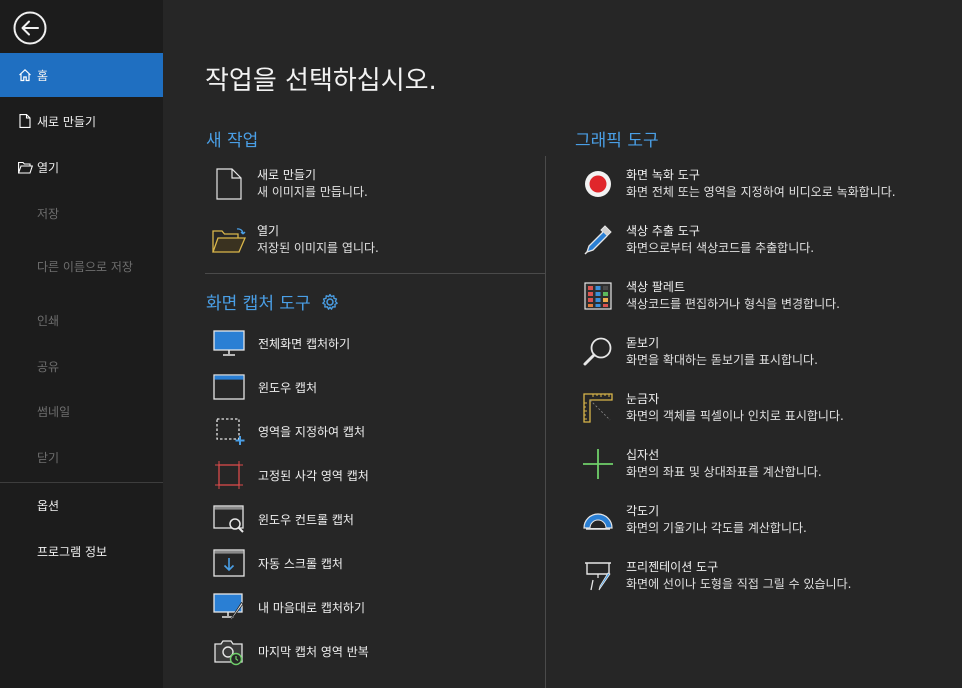  I want to click on graphic-color-picker: 색상 추출 도구 화면으로부터 색상코드를 추출합니다., so click(697, 240).